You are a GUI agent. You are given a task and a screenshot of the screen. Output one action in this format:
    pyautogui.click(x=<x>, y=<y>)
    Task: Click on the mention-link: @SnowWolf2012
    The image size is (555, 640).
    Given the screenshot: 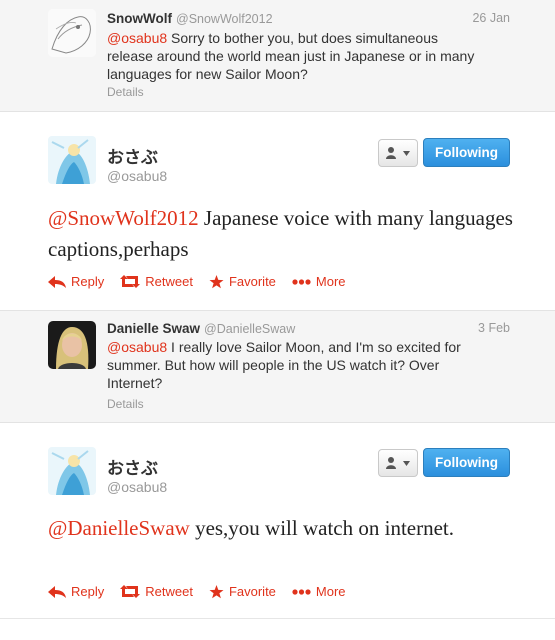 What is the action you would take?
    pyautogui.click(x=123, y=218)
    